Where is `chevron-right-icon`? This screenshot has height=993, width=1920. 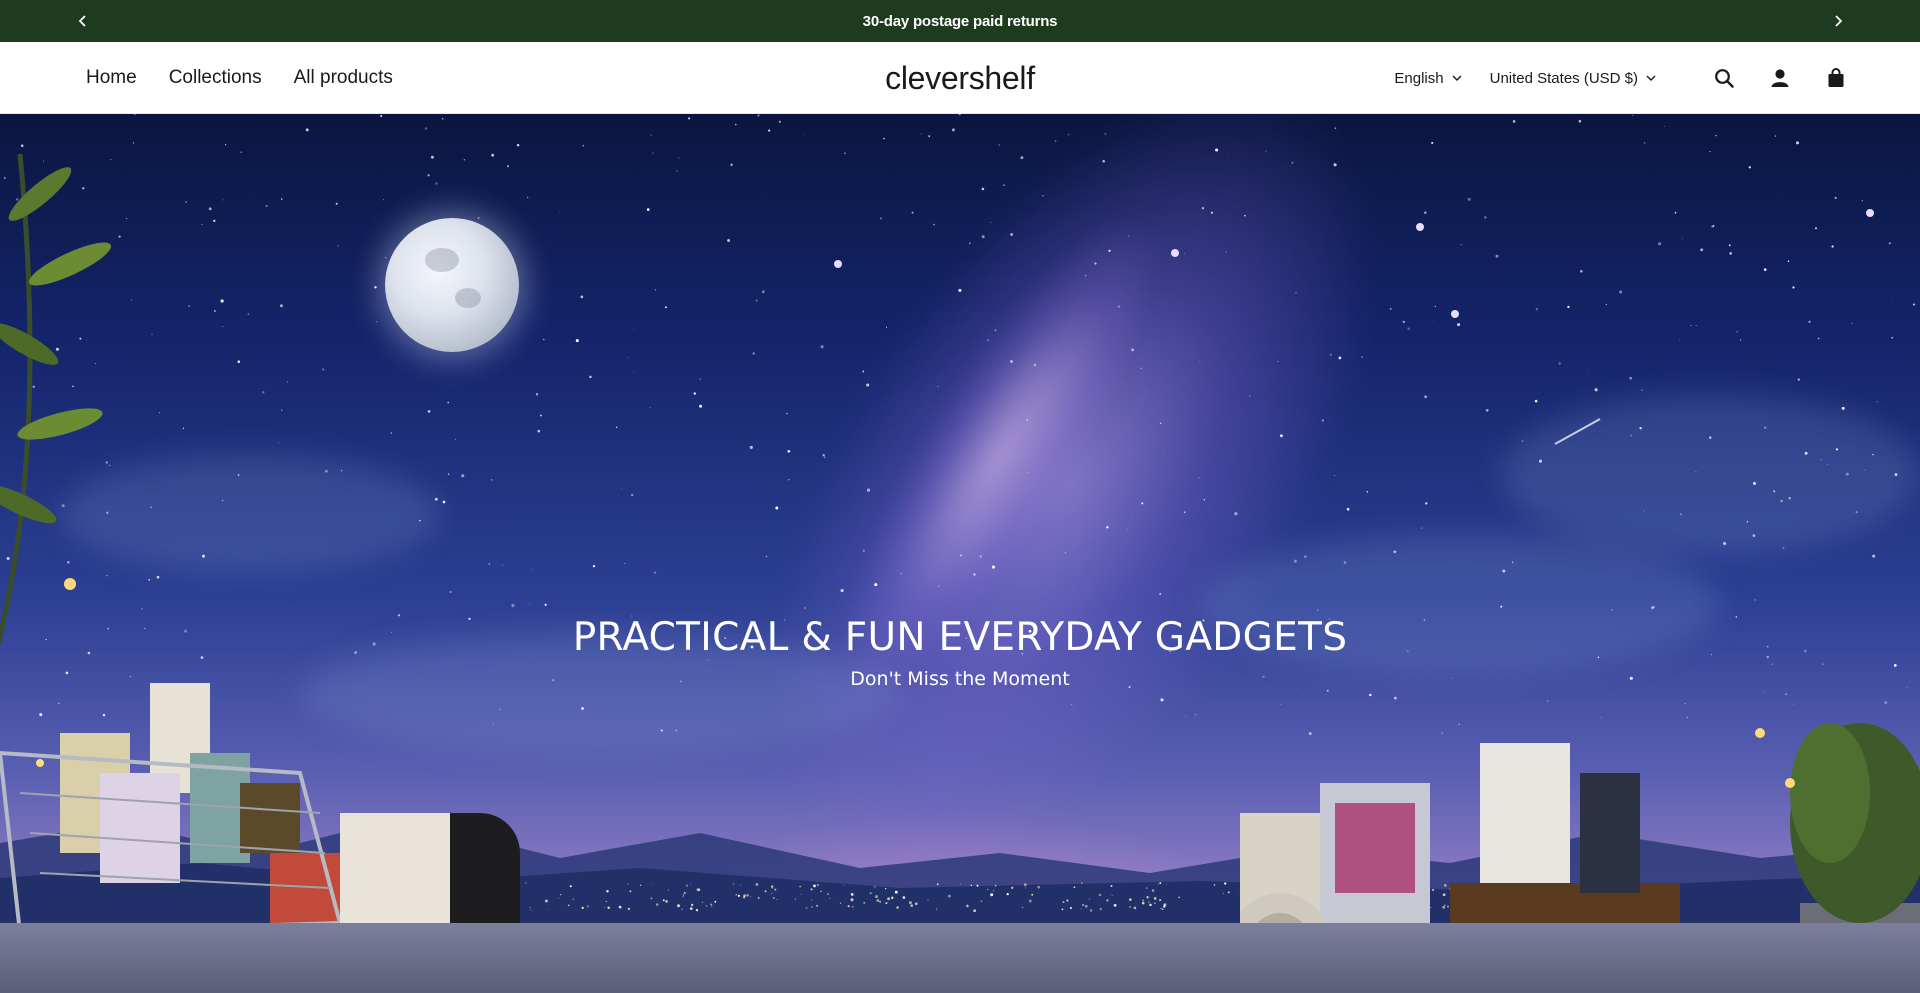 chevron-right-icon is located at coordinates (1839, 21).